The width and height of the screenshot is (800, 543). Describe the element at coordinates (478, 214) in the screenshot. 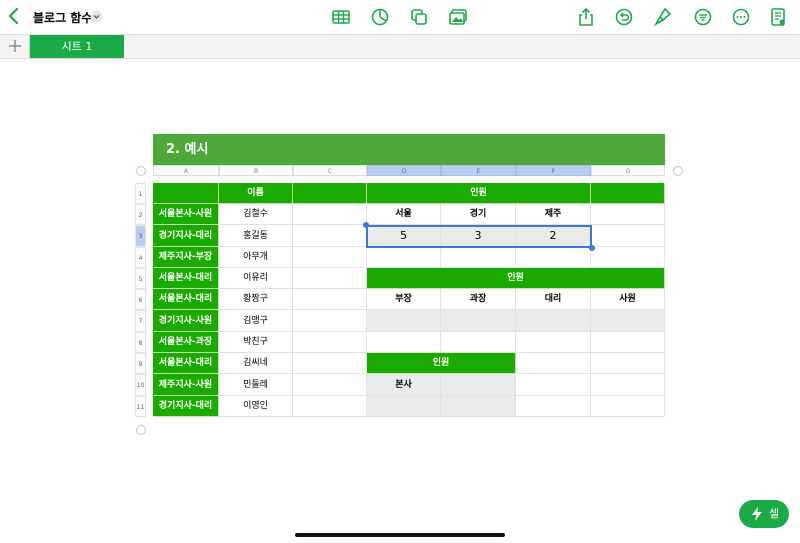

I see `cell-e2: 경기` at that location.